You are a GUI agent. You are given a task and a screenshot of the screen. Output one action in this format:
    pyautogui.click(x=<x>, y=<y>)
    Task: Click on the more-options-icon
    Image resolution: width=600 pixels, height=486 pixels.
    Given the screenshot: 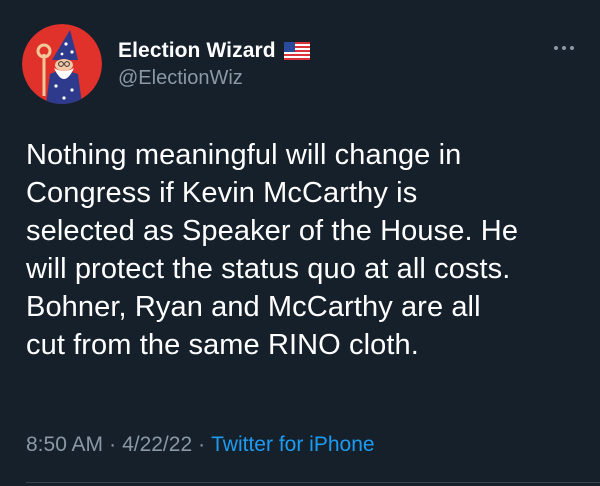 What is the action you would take?
    pyautogui.click(x=564, y=48)
    